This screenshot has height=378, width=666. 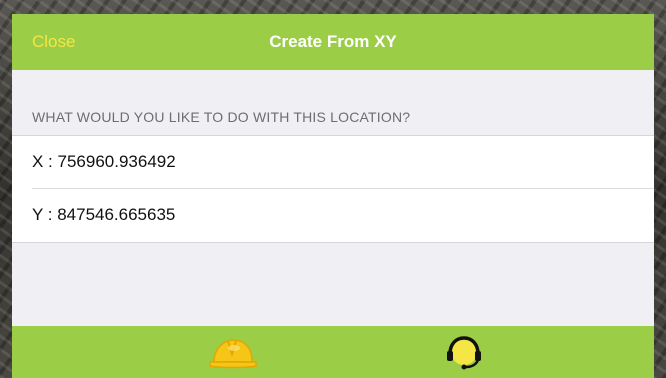 What do you see at coordinates (333, 162) in the screenshot?
I see `x-coordinate-row: X : 756960.936492` at bounding box center [333, 162].